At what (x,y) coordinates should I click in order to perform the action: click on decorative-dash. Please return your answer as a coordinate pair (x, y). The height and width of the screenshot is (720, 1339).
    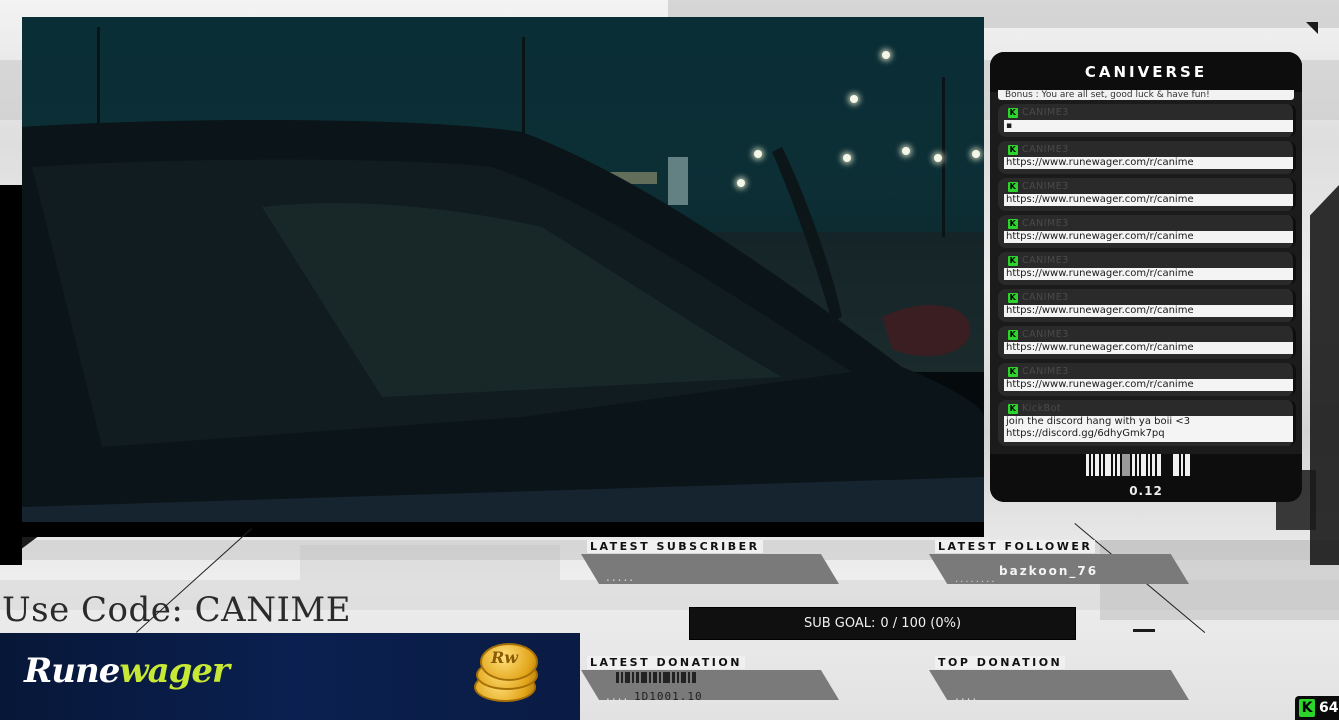
    Looking at the image, I should click on (1144, 630).